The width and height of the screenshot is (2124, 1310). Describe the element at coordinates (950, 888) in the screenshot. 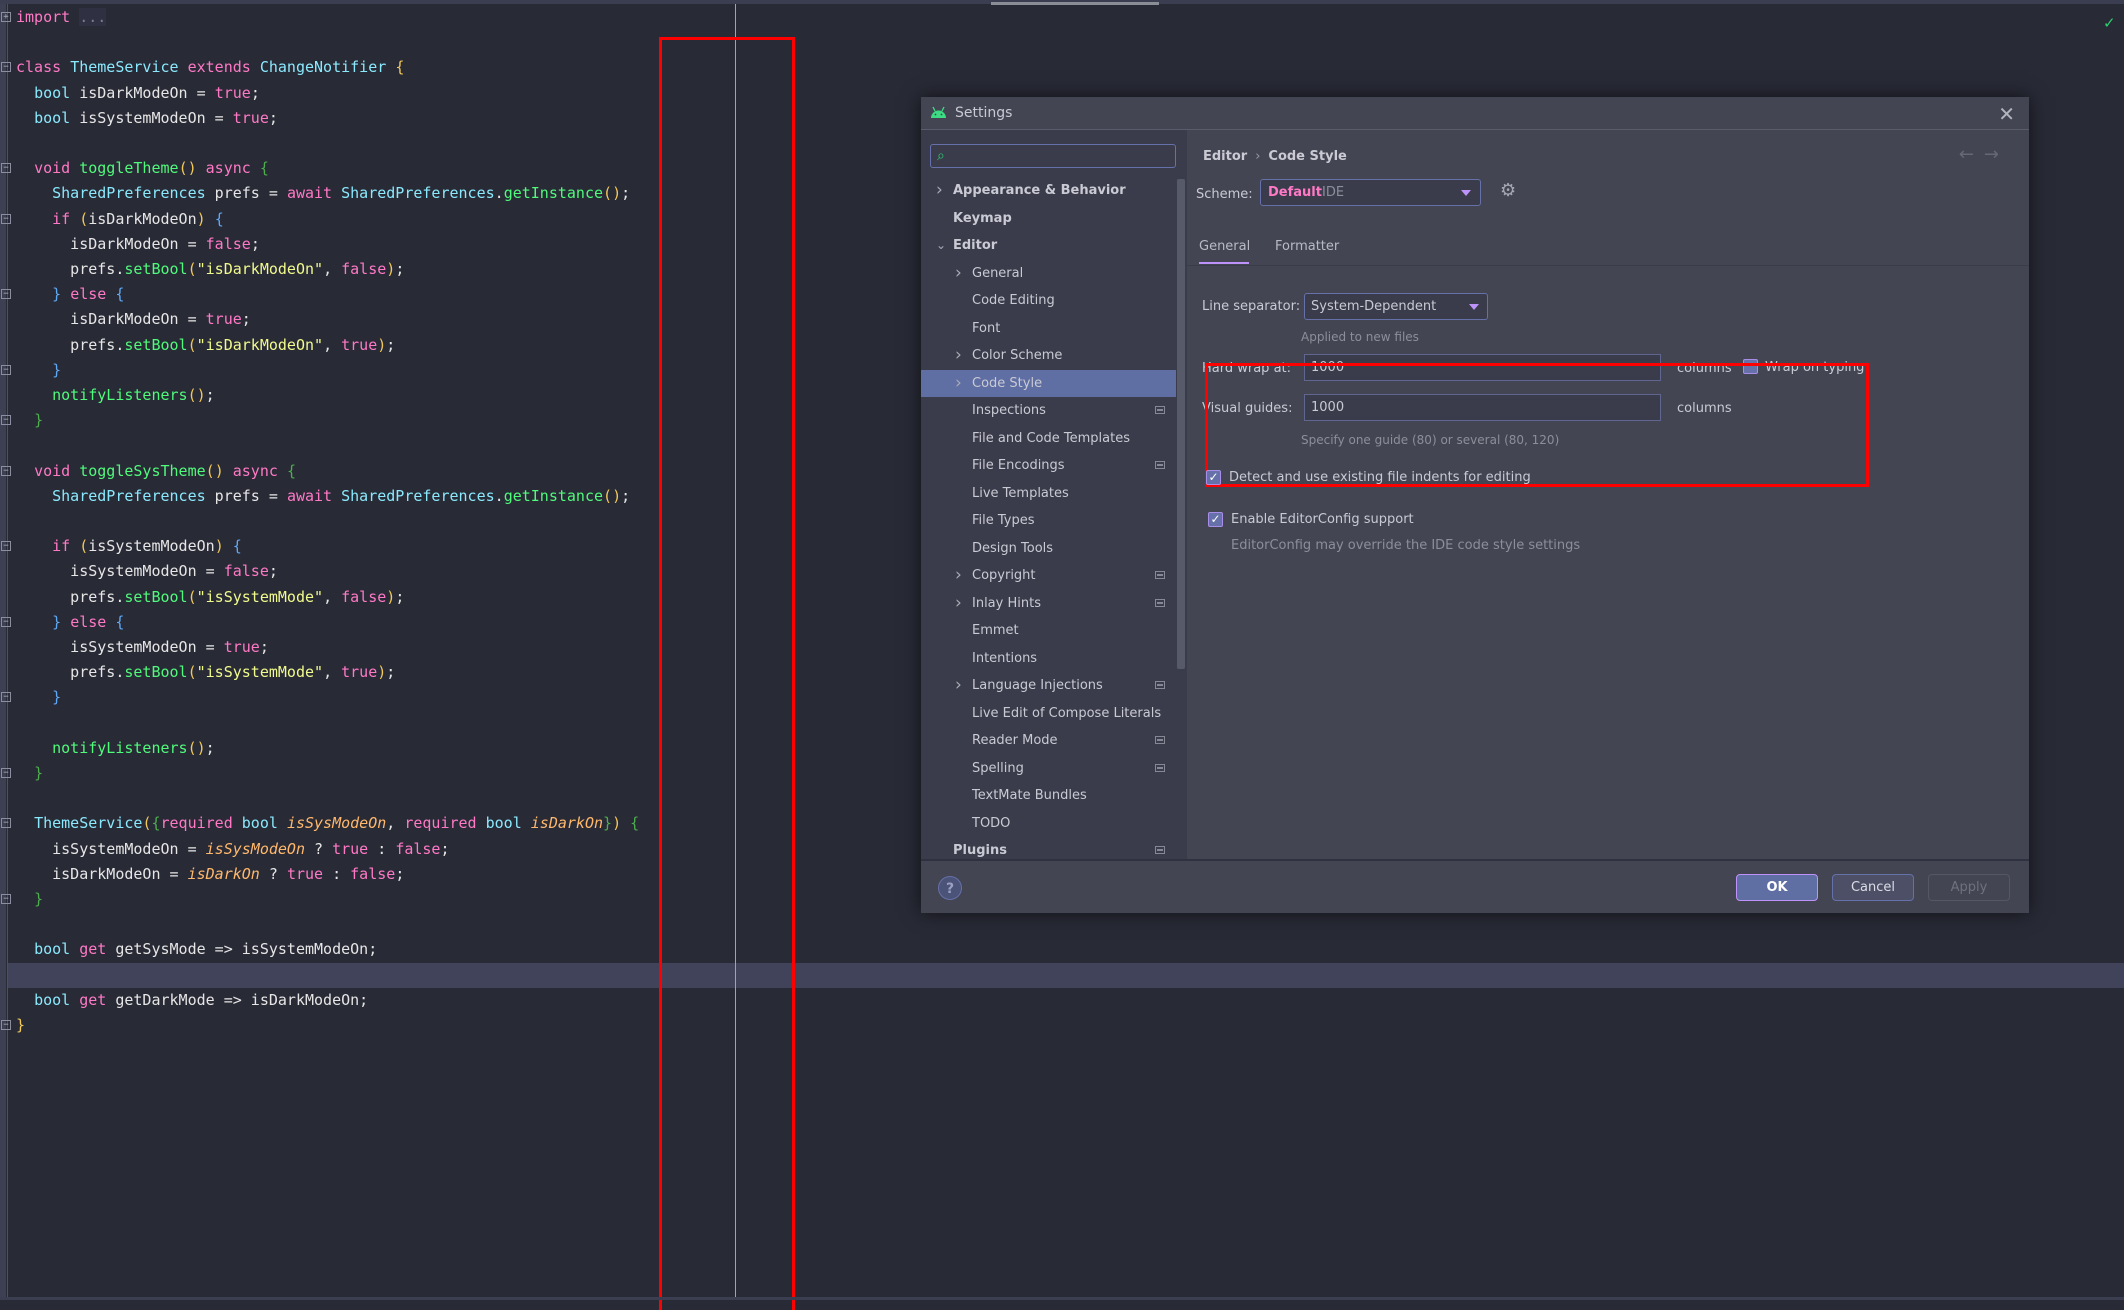

I see `help-button: ?` at that location.